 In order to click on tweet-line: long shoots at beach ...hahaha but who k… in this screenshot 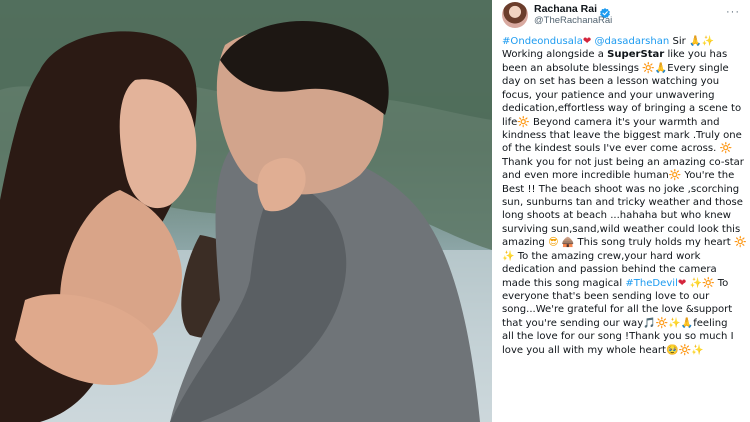, I will do `click(623, 215)`.